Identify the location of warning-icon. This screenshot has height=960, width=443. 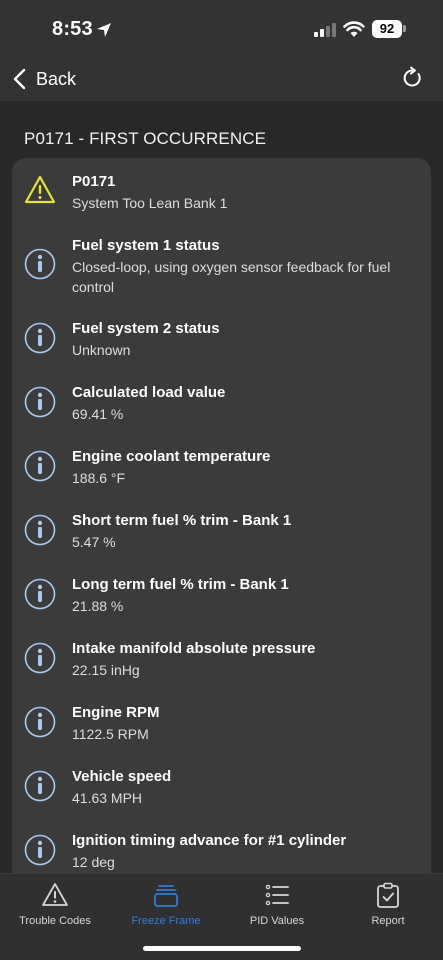
(40, 189).